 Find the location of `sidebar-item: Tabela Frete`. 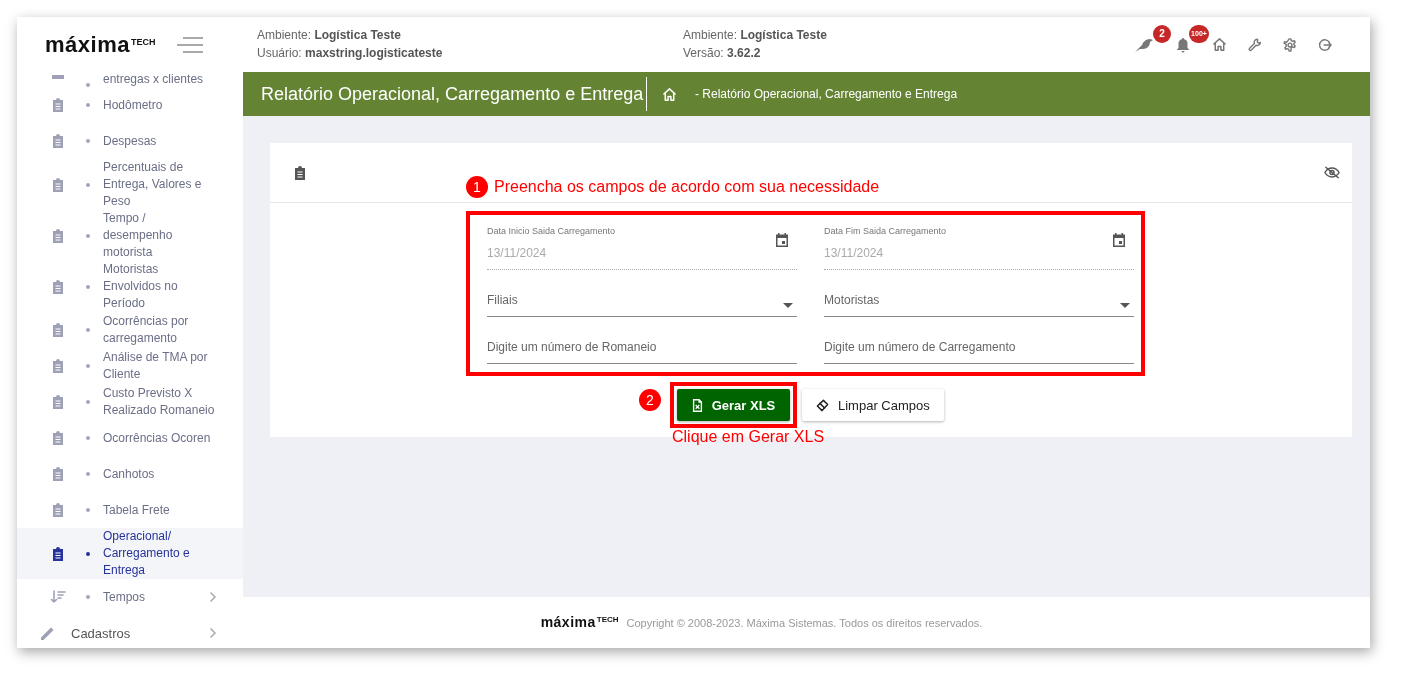

sidebar-item: Tabela Frete is located at coordinates (130, 510).